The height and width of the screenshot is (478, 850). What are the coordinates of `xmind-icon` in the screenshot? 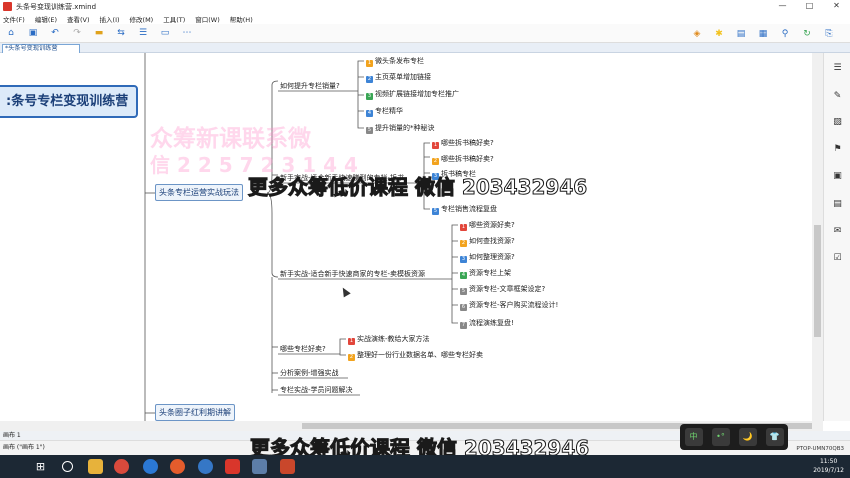 It's located at (232, 466).